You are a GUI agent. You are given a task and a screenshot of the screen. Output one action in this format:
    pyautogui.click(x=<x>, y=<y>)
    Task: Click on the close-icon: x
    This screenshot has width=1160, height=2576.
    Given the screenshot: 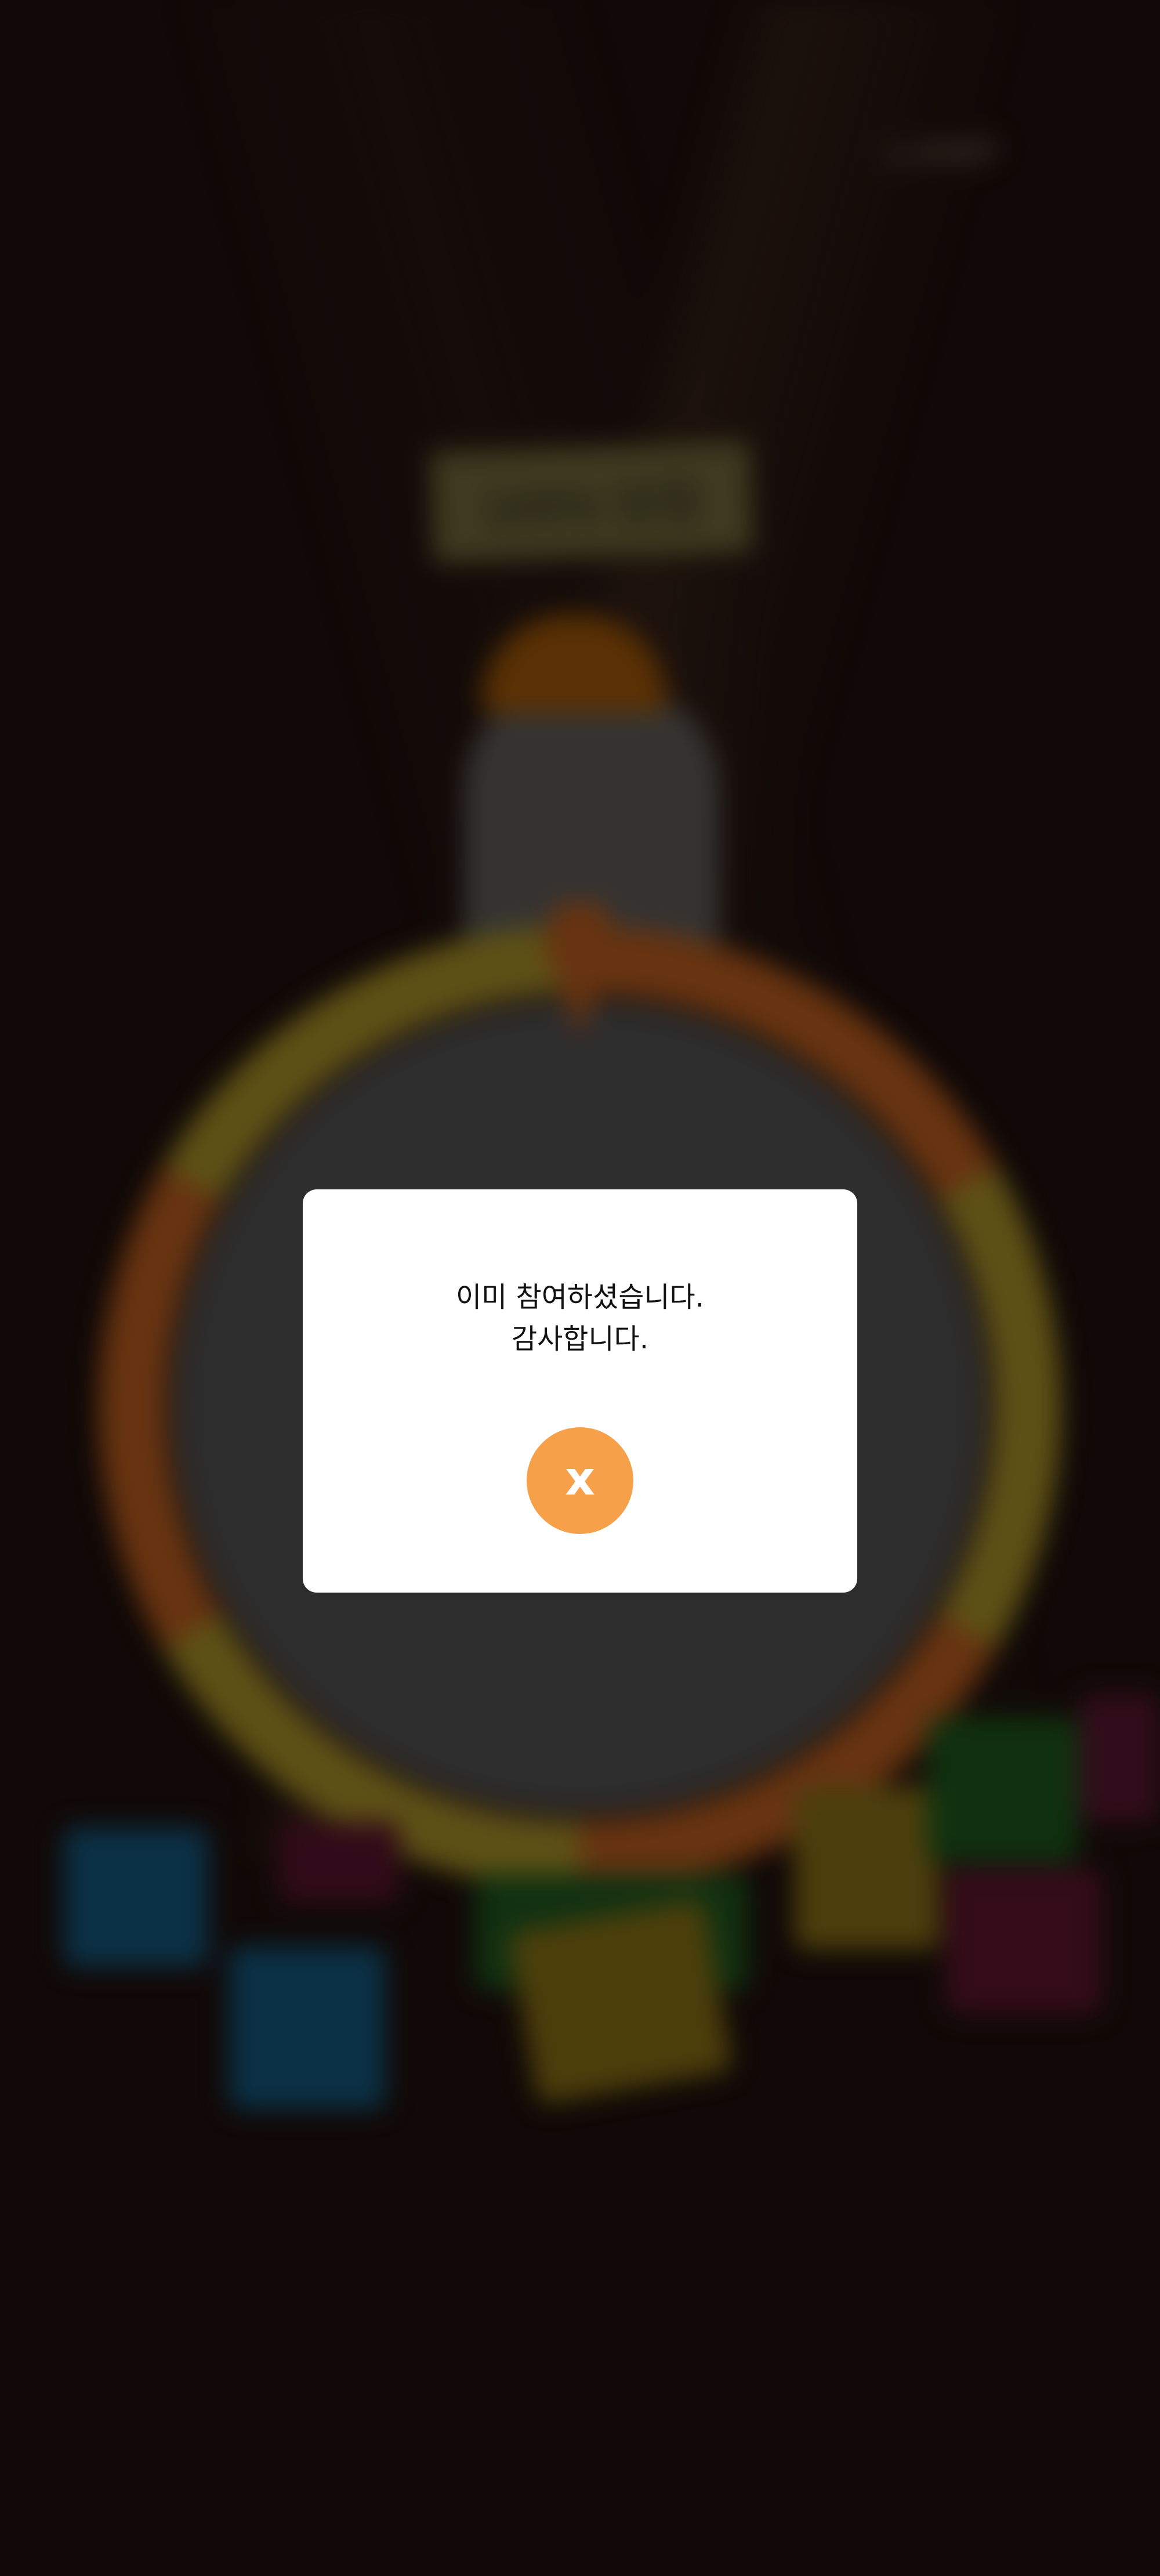 What is the action you would take?
    pyautogui.click(x=580, y=1479)
    